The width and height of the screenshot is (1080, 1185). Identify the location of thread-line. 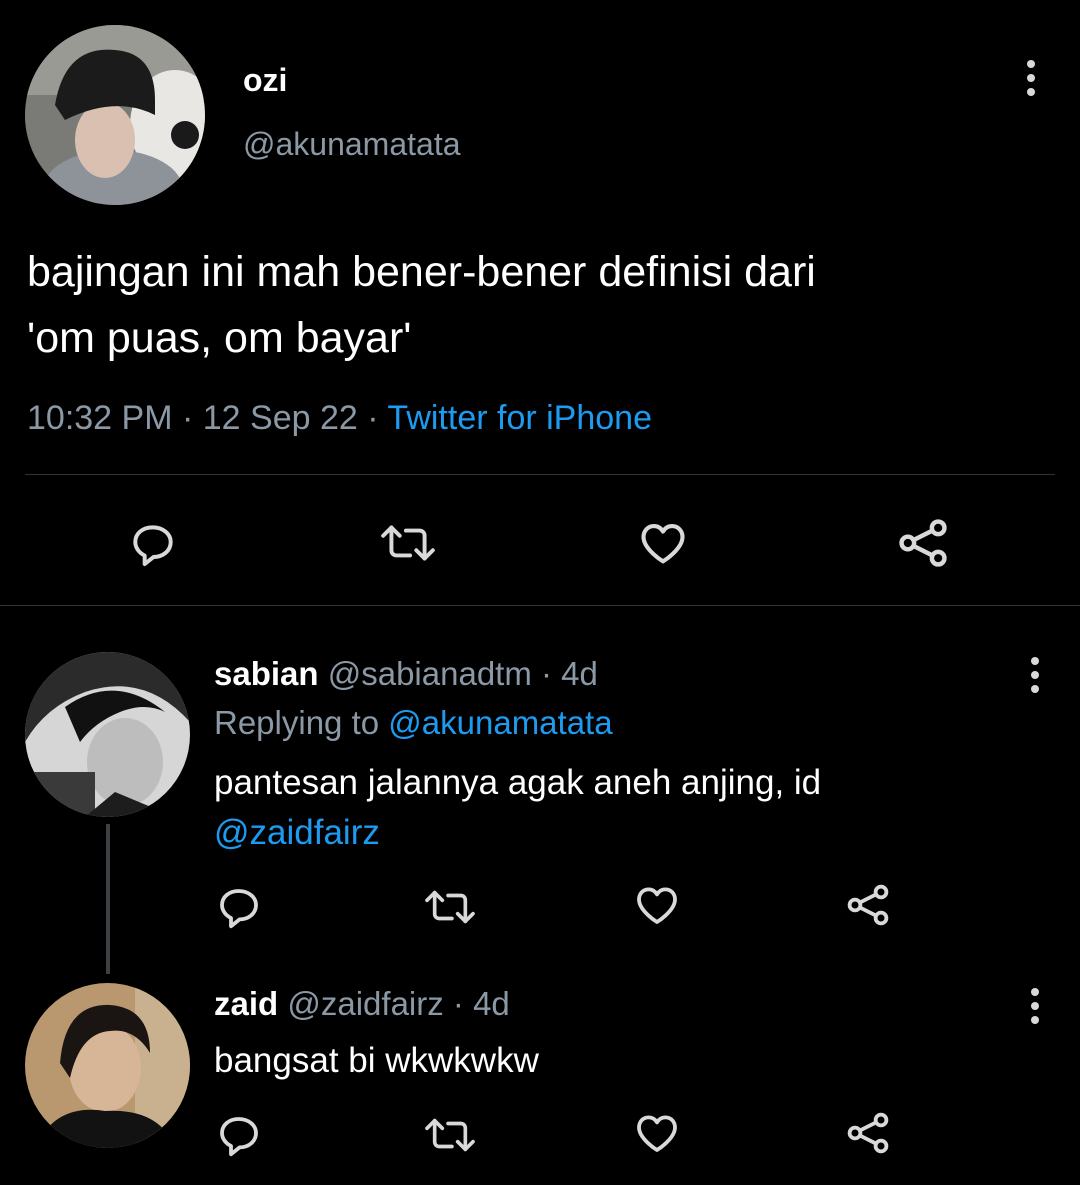
(108, 899).